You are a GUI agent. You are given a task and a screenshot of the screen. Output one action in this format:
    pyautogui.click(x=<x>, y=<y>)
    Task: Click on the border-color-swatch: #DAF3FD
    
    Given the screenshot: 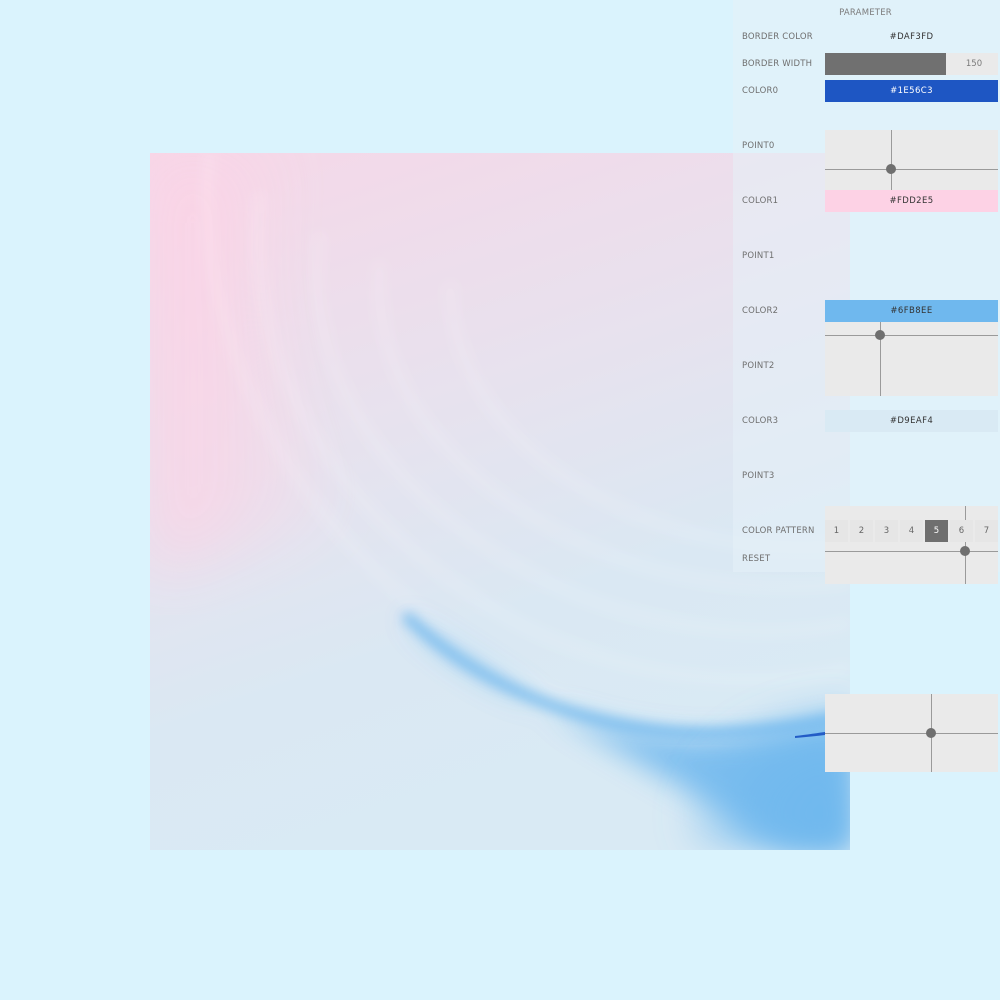 What is the action you would take?
    pyautogui.click(x=911, y=37)
    